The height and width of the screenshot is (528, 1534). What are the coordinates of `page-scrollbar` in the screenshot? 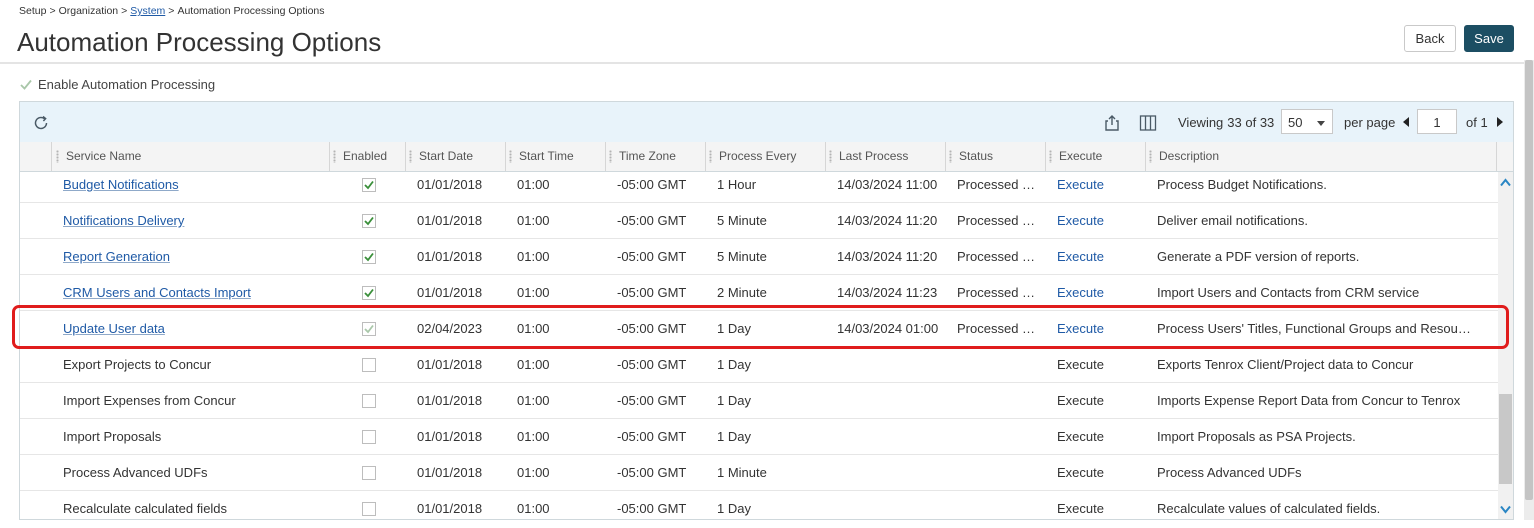 It's located at (1529, 290).